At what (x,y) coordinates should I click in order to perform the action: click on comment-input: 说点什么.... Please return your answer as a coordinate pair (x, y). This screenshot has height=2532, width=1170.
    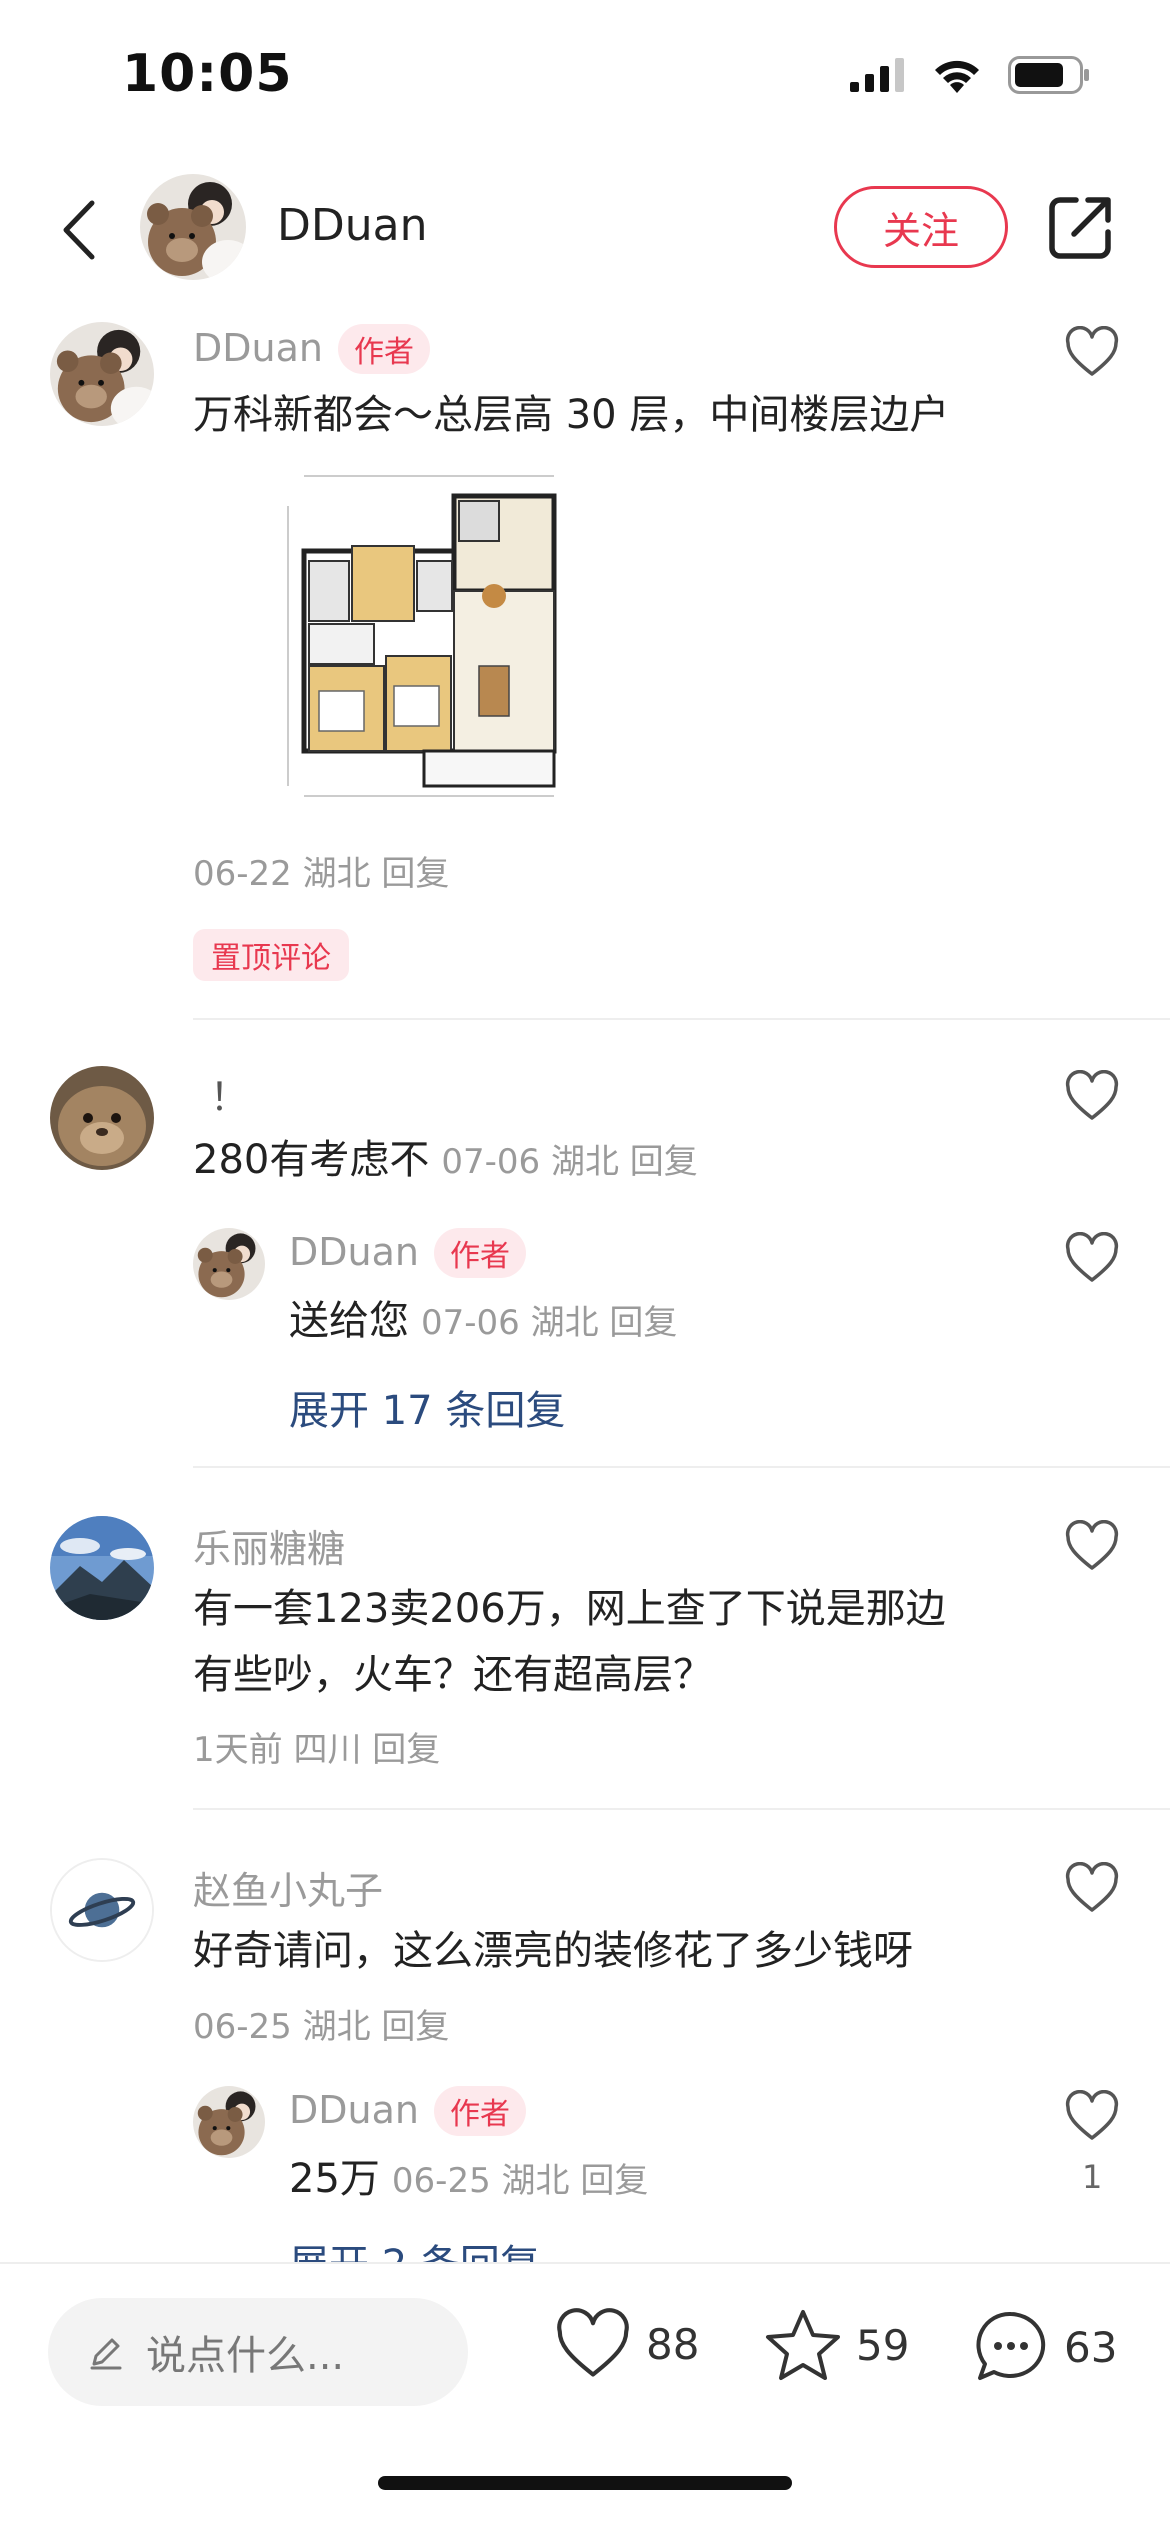
    Looking at the image, I should click on (258, 2352).